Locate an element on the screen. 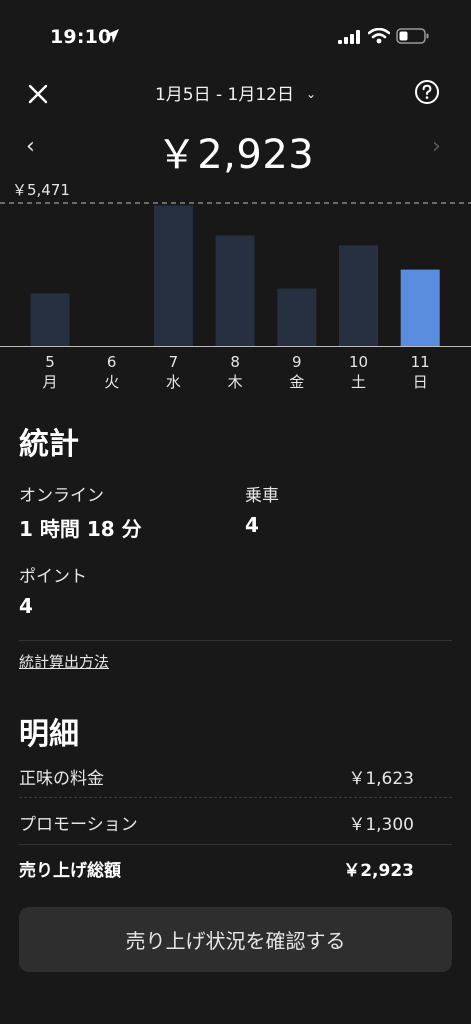 The width and height of the screenshot is (471, 1024). chart-weekday-label: 日 is located at coordinates (420, 382).